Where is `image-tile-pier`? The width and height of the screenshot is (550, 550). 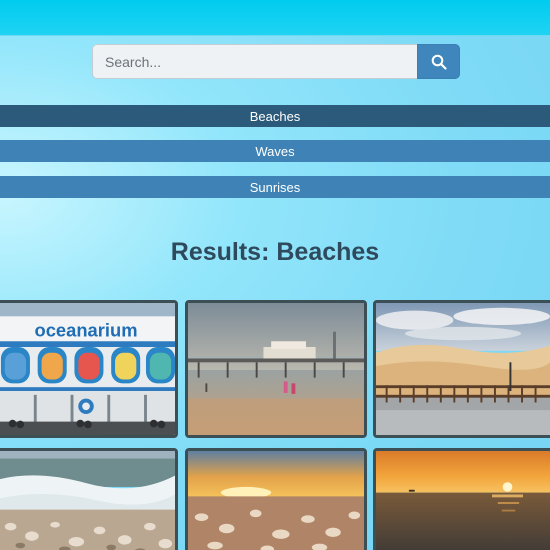 image-tile-pier is located at coordinates (276, 369).